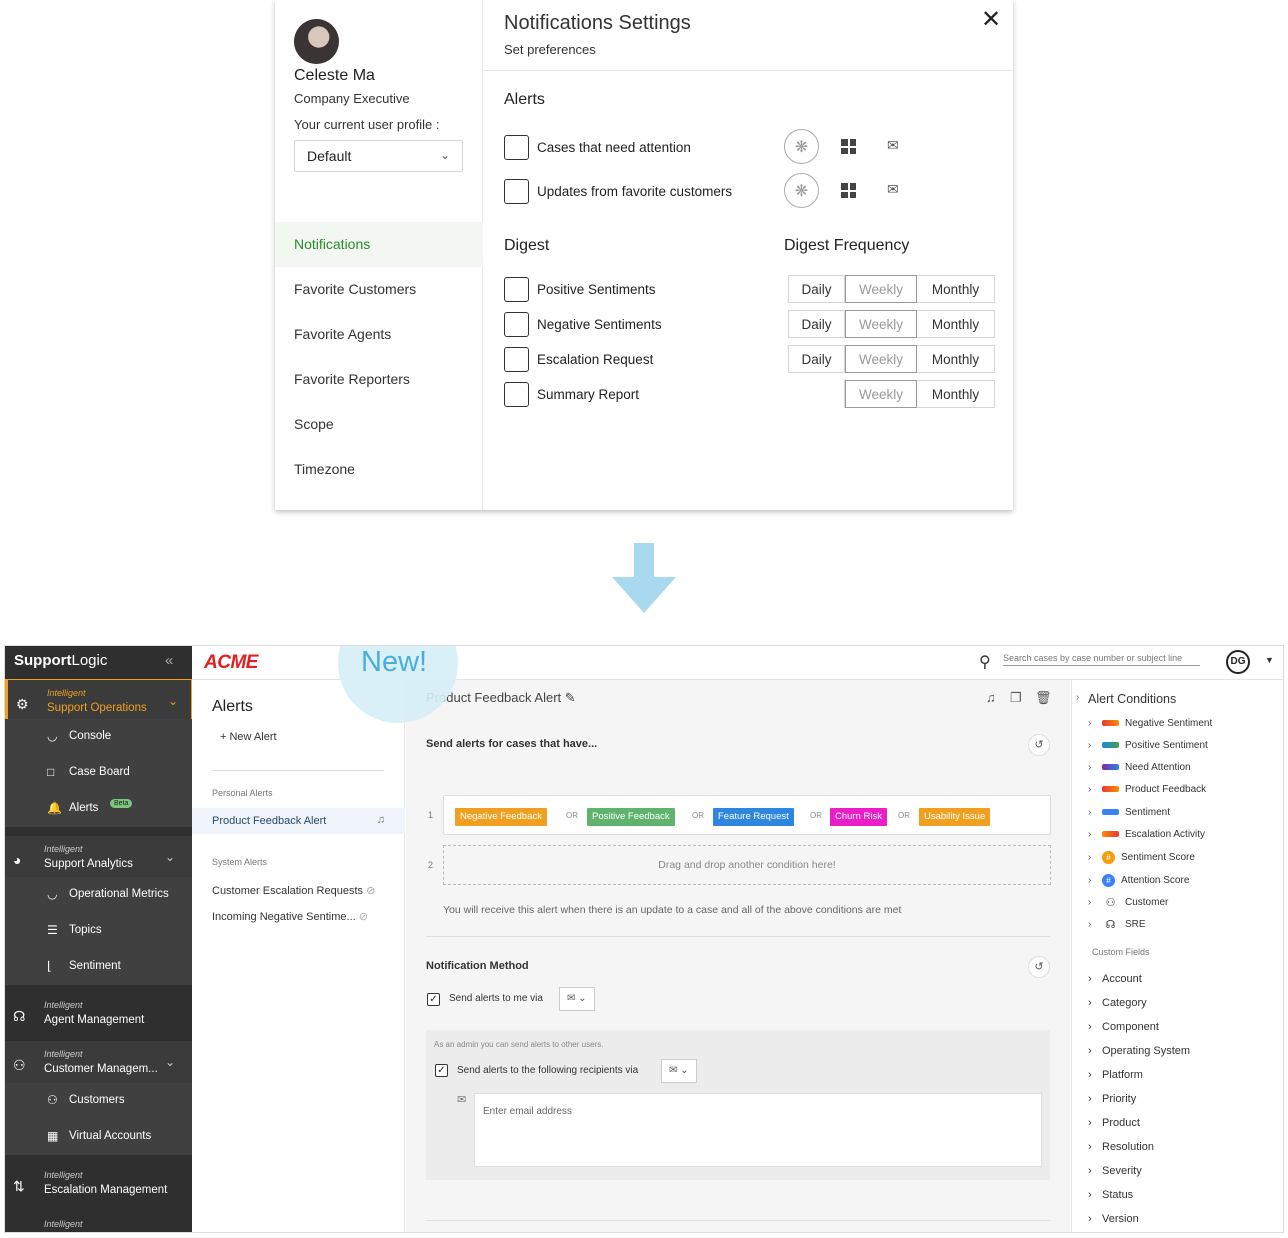 Image resolution: width=1288 pixels, height=1238 pixels. Describe the element at coordinates (858, 817) in the screenshot. I see `condition-tag-churn-risk: Churn Risk` at that location.